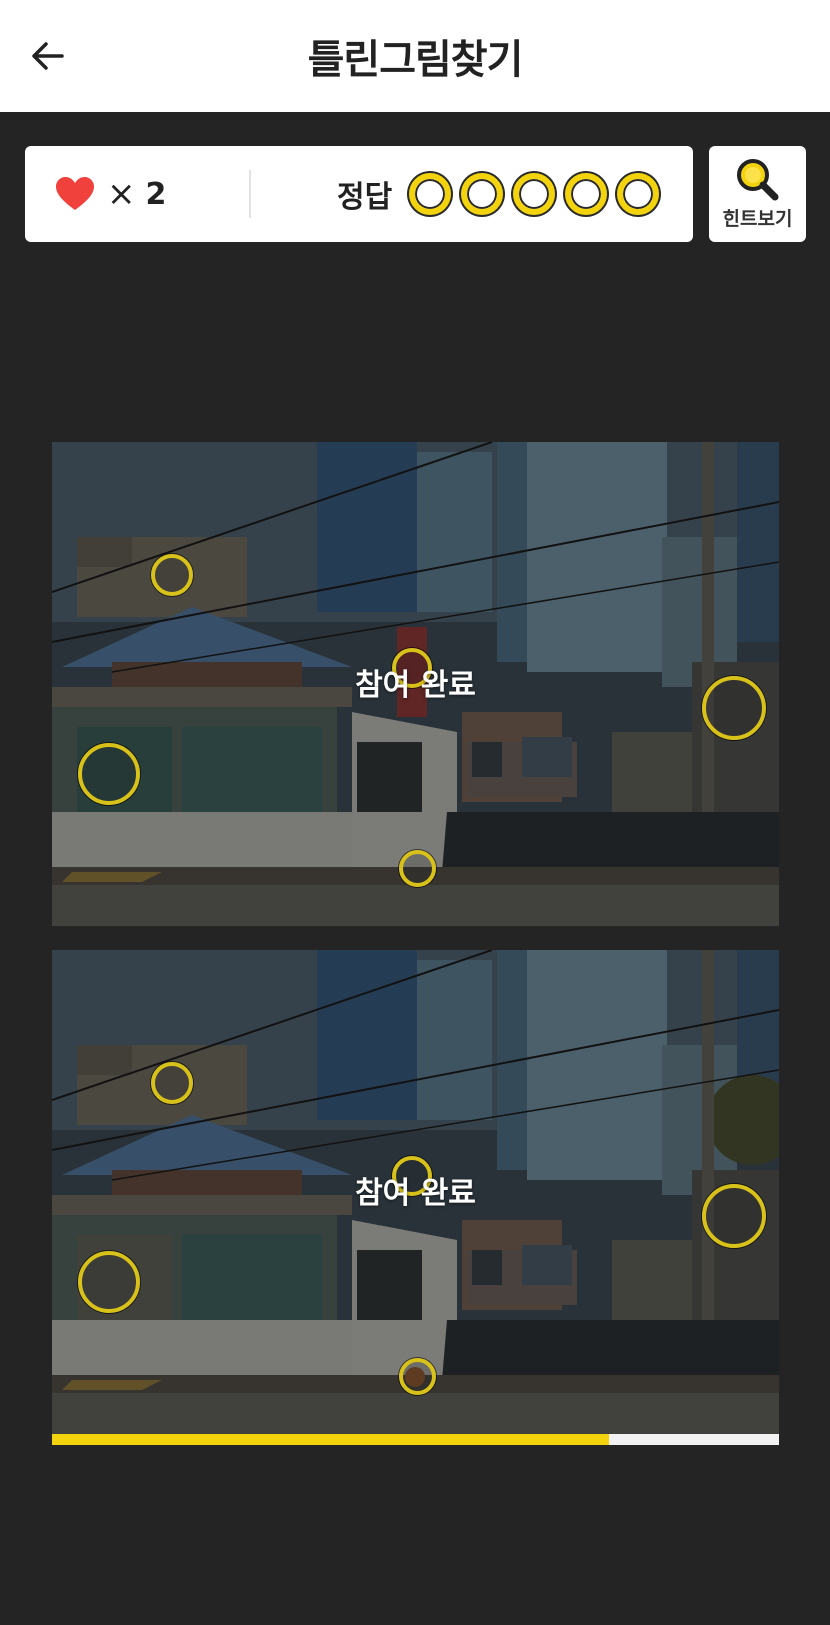  Describe the element at coordinates (121, 194) in the screenshot. I see `lives-multiplier: ×` at that location.